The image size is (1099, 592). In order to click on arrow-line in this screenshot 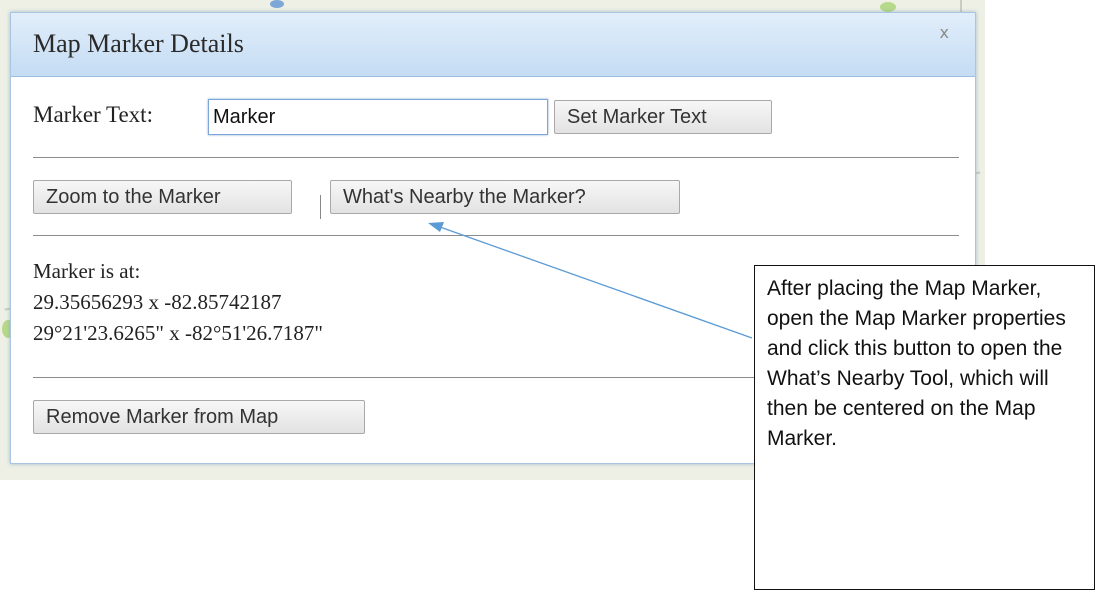, I will do `click(596, 282)`.